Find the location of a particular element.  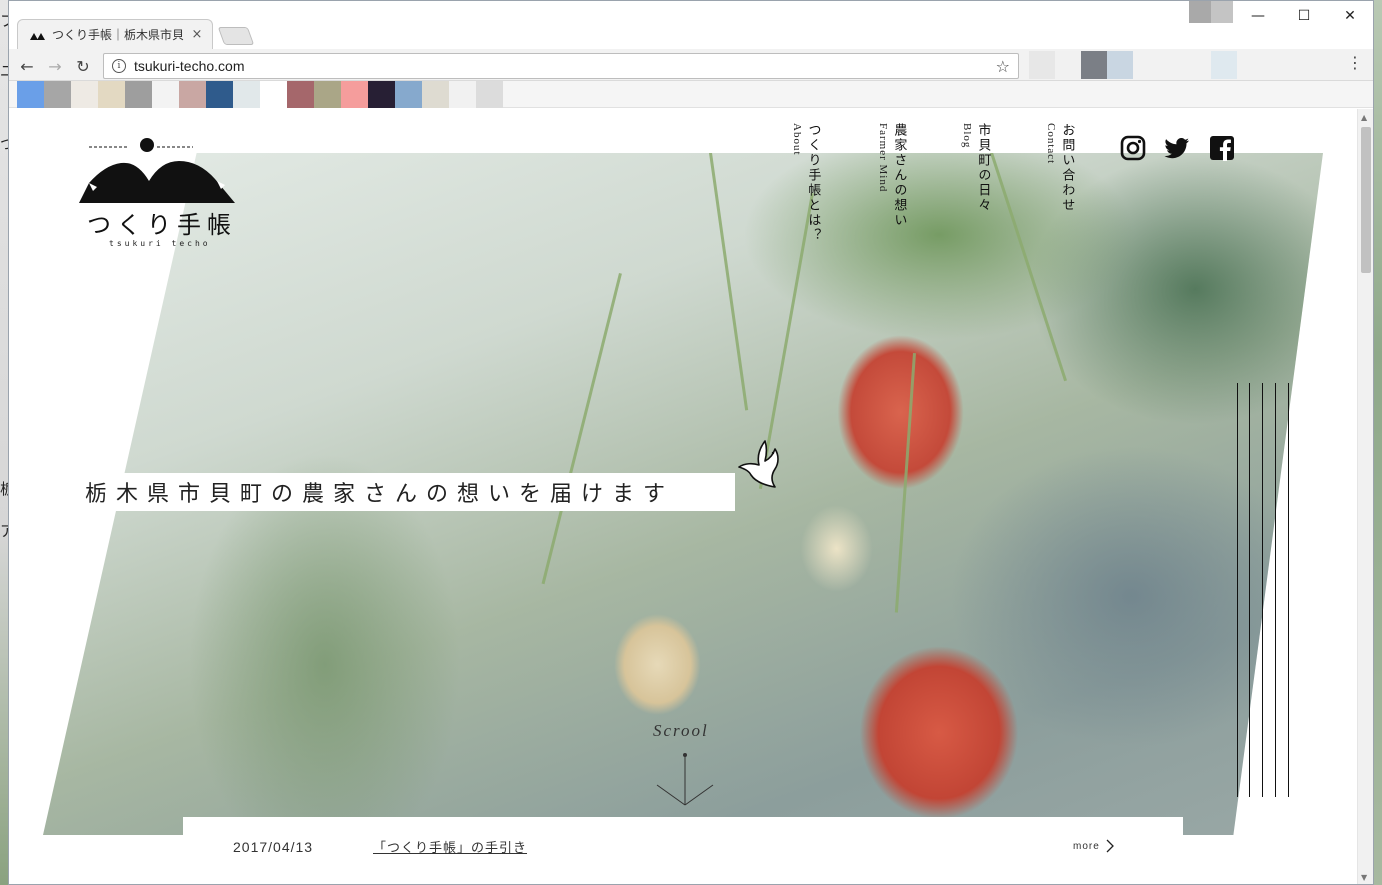

close-button: ✕ is located at coordinates (1350, 16).